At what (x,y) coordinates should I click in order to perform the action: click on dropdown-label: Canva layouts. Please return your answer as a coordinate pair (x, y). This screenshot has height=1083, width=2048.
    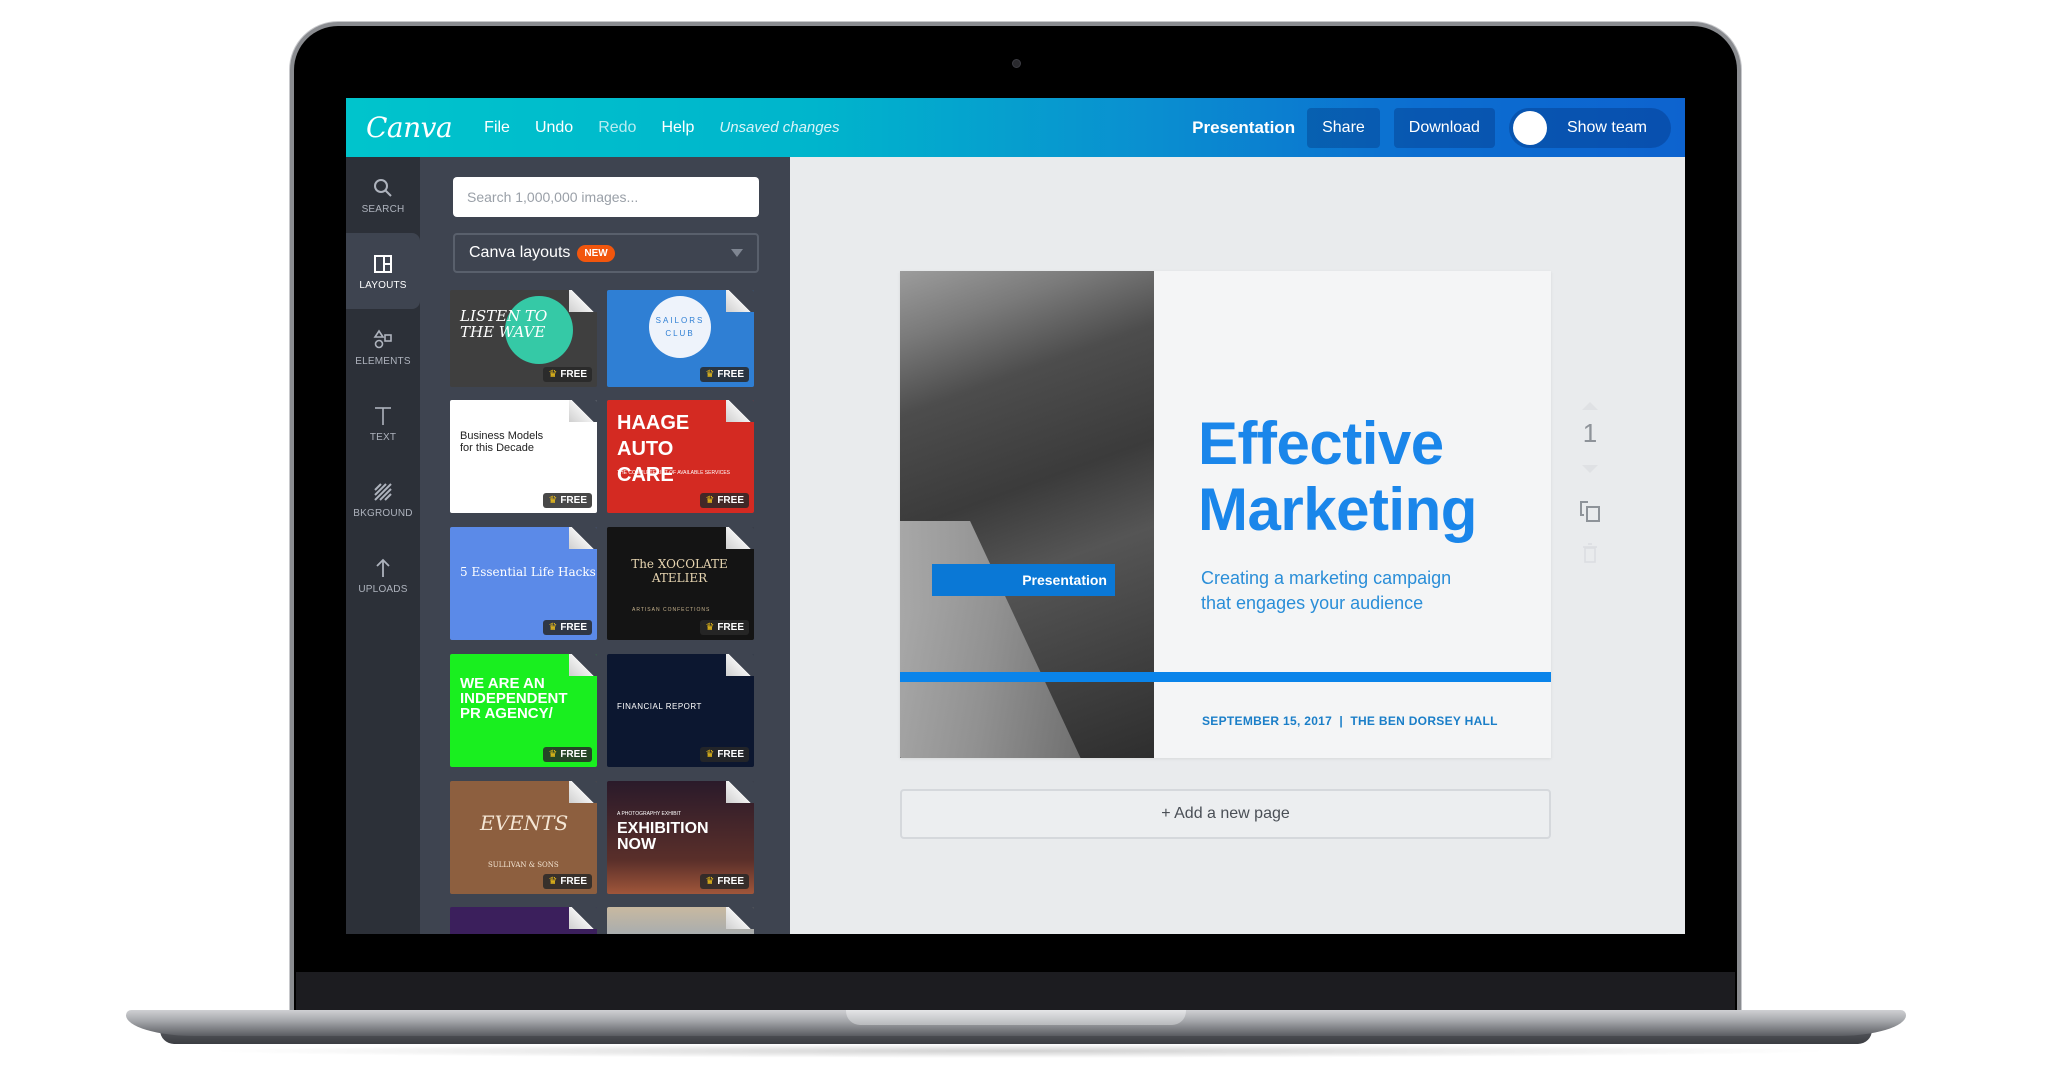
    Looking at the image, I should click on (520, 252).